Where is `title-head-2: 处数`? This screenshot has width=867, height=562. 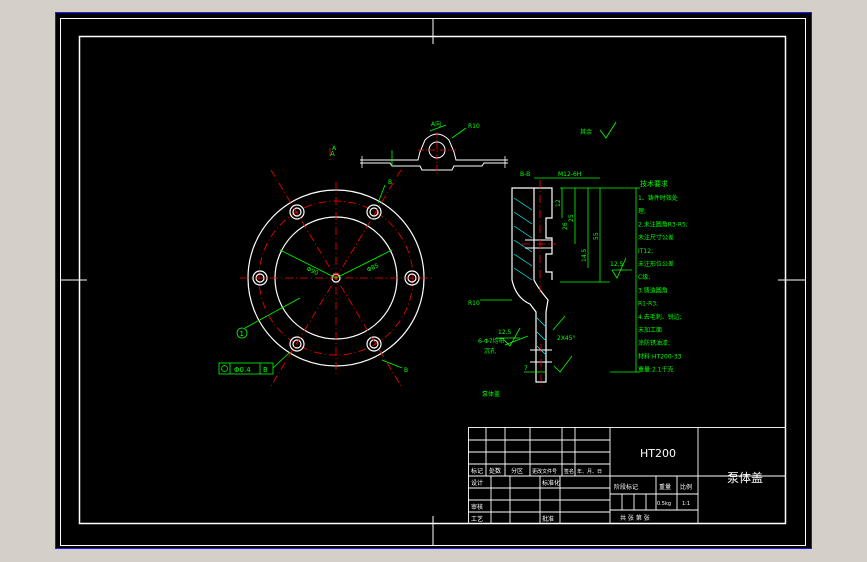 title-head-2: 处数 is located at coordinates (495, 471).